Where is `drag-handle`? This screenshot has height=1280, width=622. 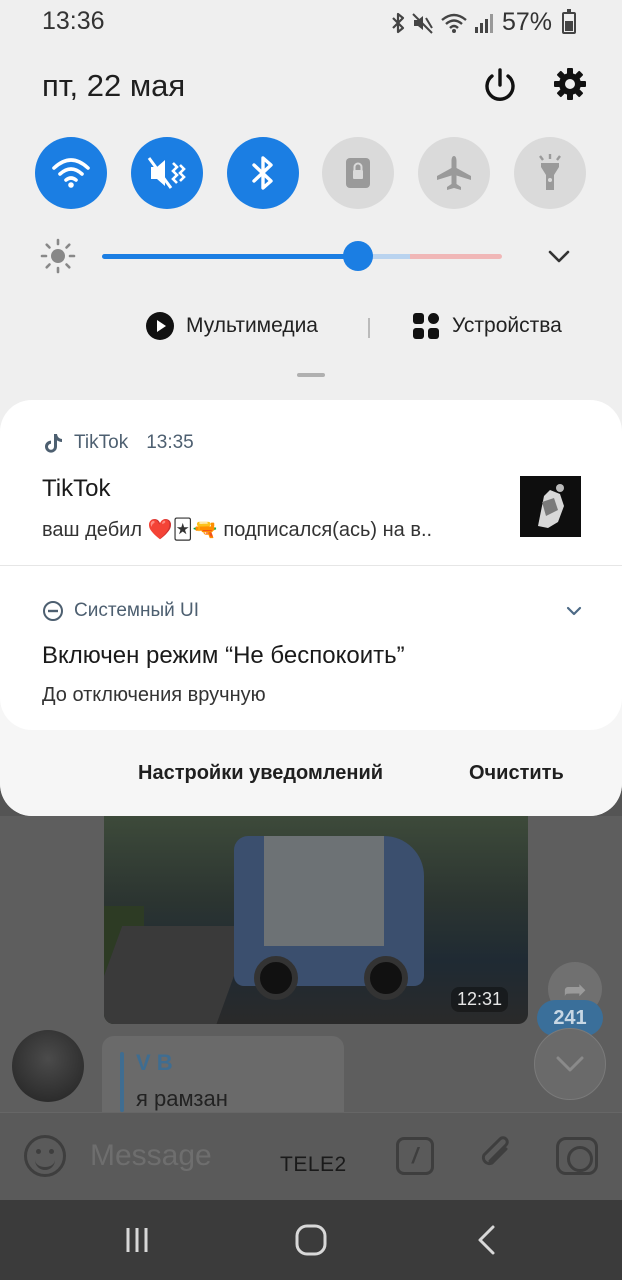
drag-handle is located at coordinates (311, 375).